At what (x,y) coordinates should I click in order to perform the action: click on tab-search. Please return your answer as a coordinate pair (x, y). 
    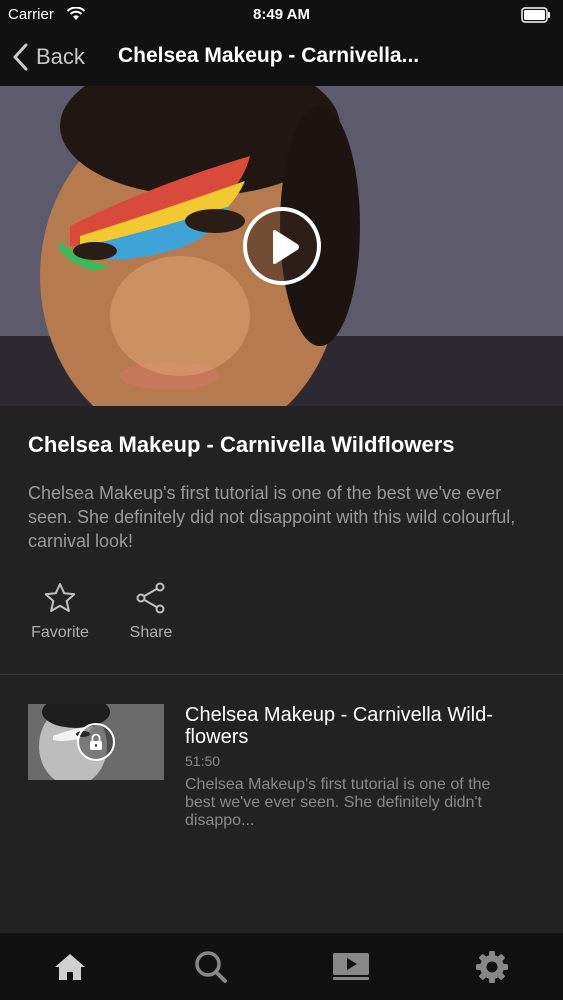
    Looking at the image, I should click on (211, 967).